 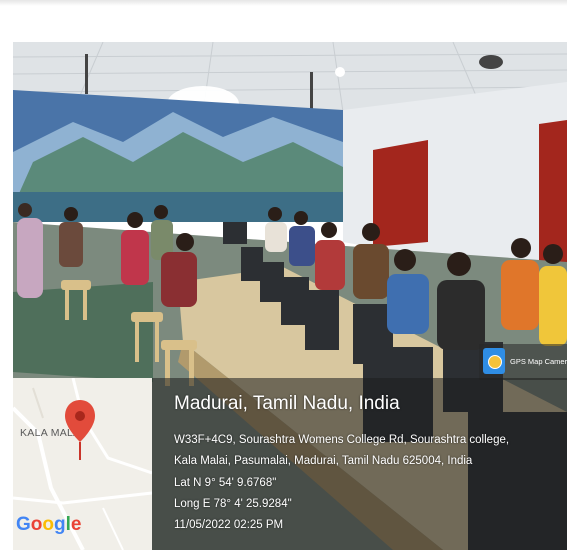 I want to click on longitude-readout: Long E 78° 4' 25.9284", so click(x=233, y=504).